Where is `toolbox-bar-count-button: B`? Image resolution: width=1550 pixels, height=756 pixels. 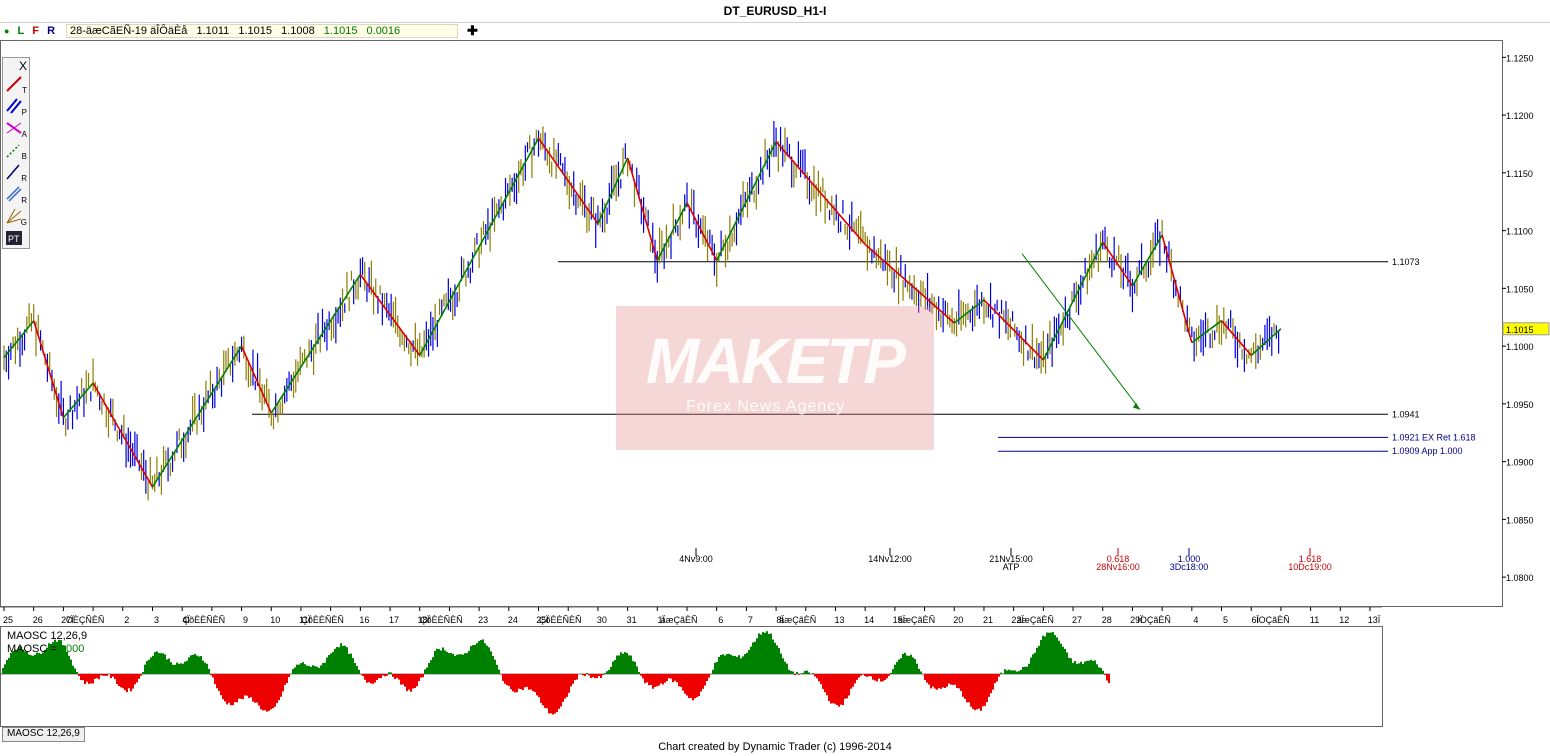
toolbox-bar-count-button: B is located at coordinates (16, 151).